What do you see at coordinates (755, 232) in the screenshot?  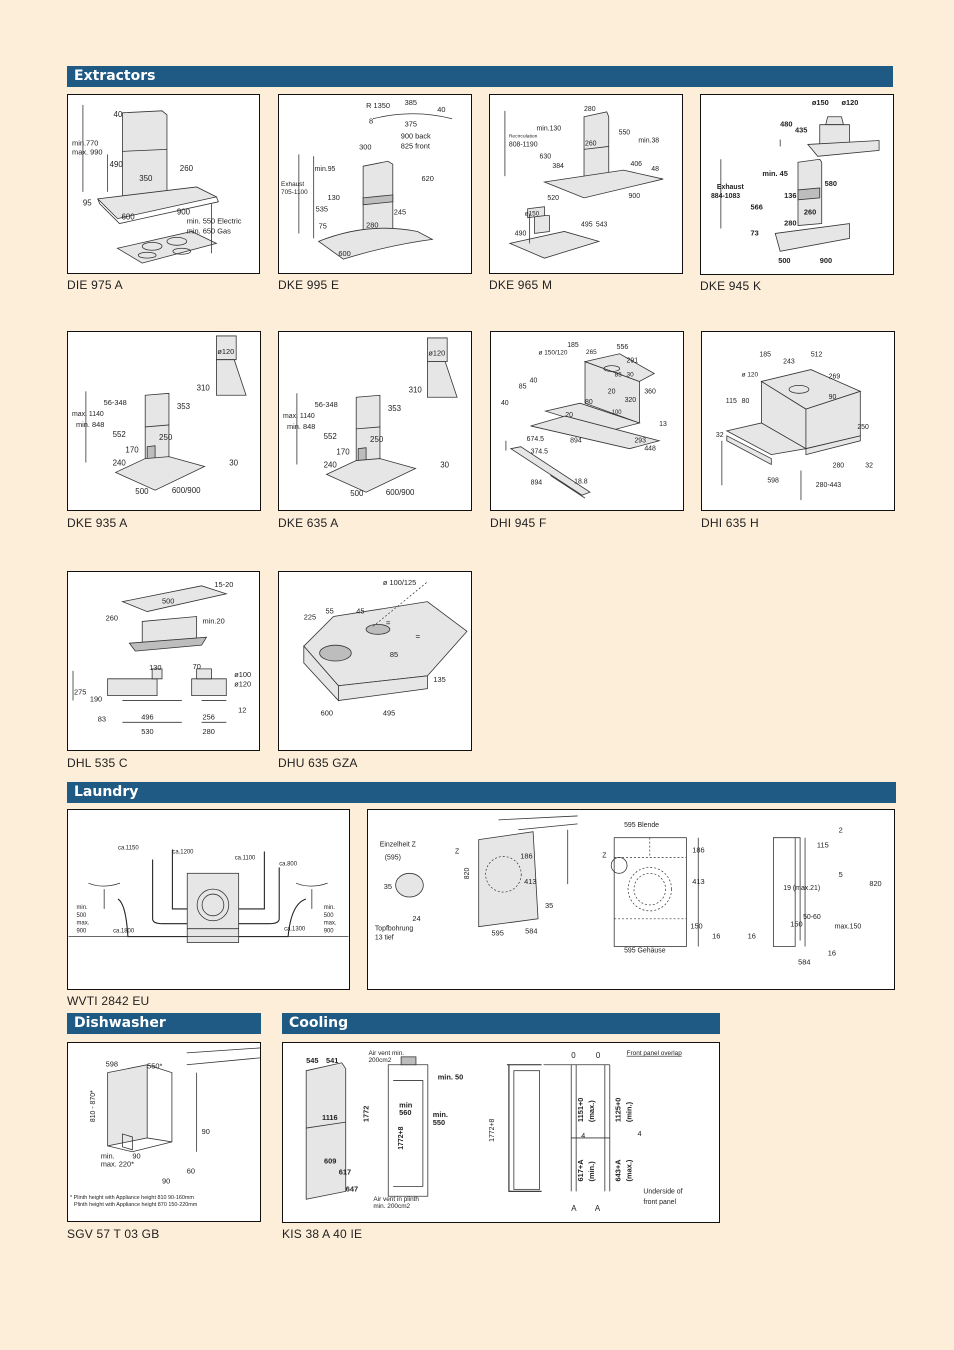 I see `dim-label: 73` at bounding box center [755, 232].